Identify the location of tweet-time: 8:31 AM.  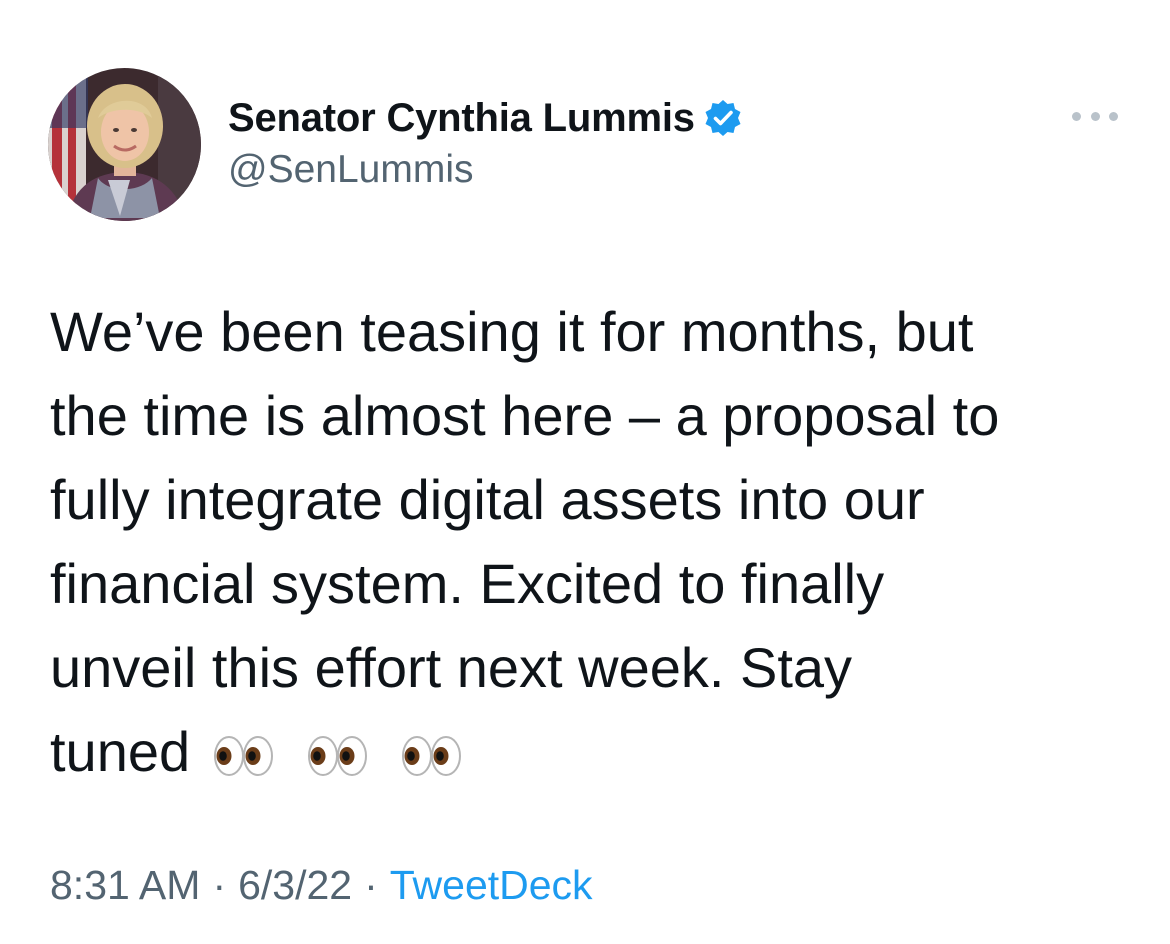
(125, 885).